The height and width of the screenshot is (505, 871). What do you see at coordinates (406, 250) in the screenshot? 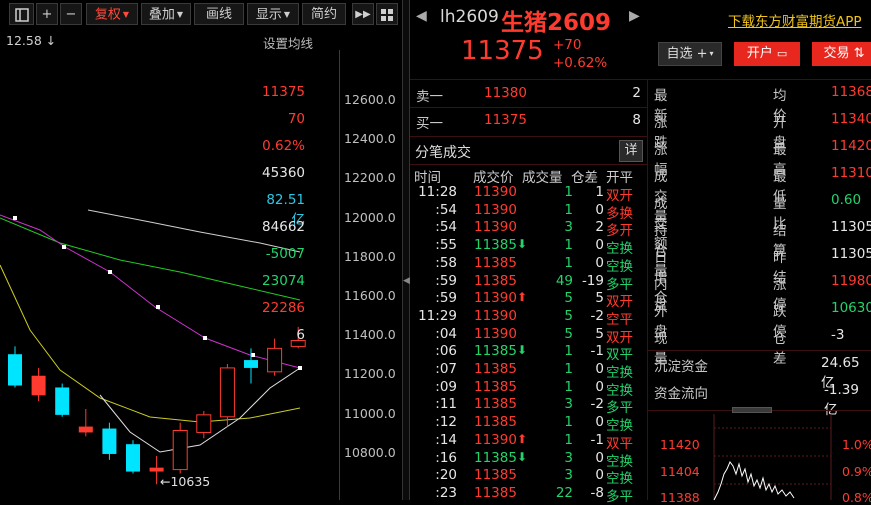
I see `panel-splitter: ◀` at bounding box center [406, 250].